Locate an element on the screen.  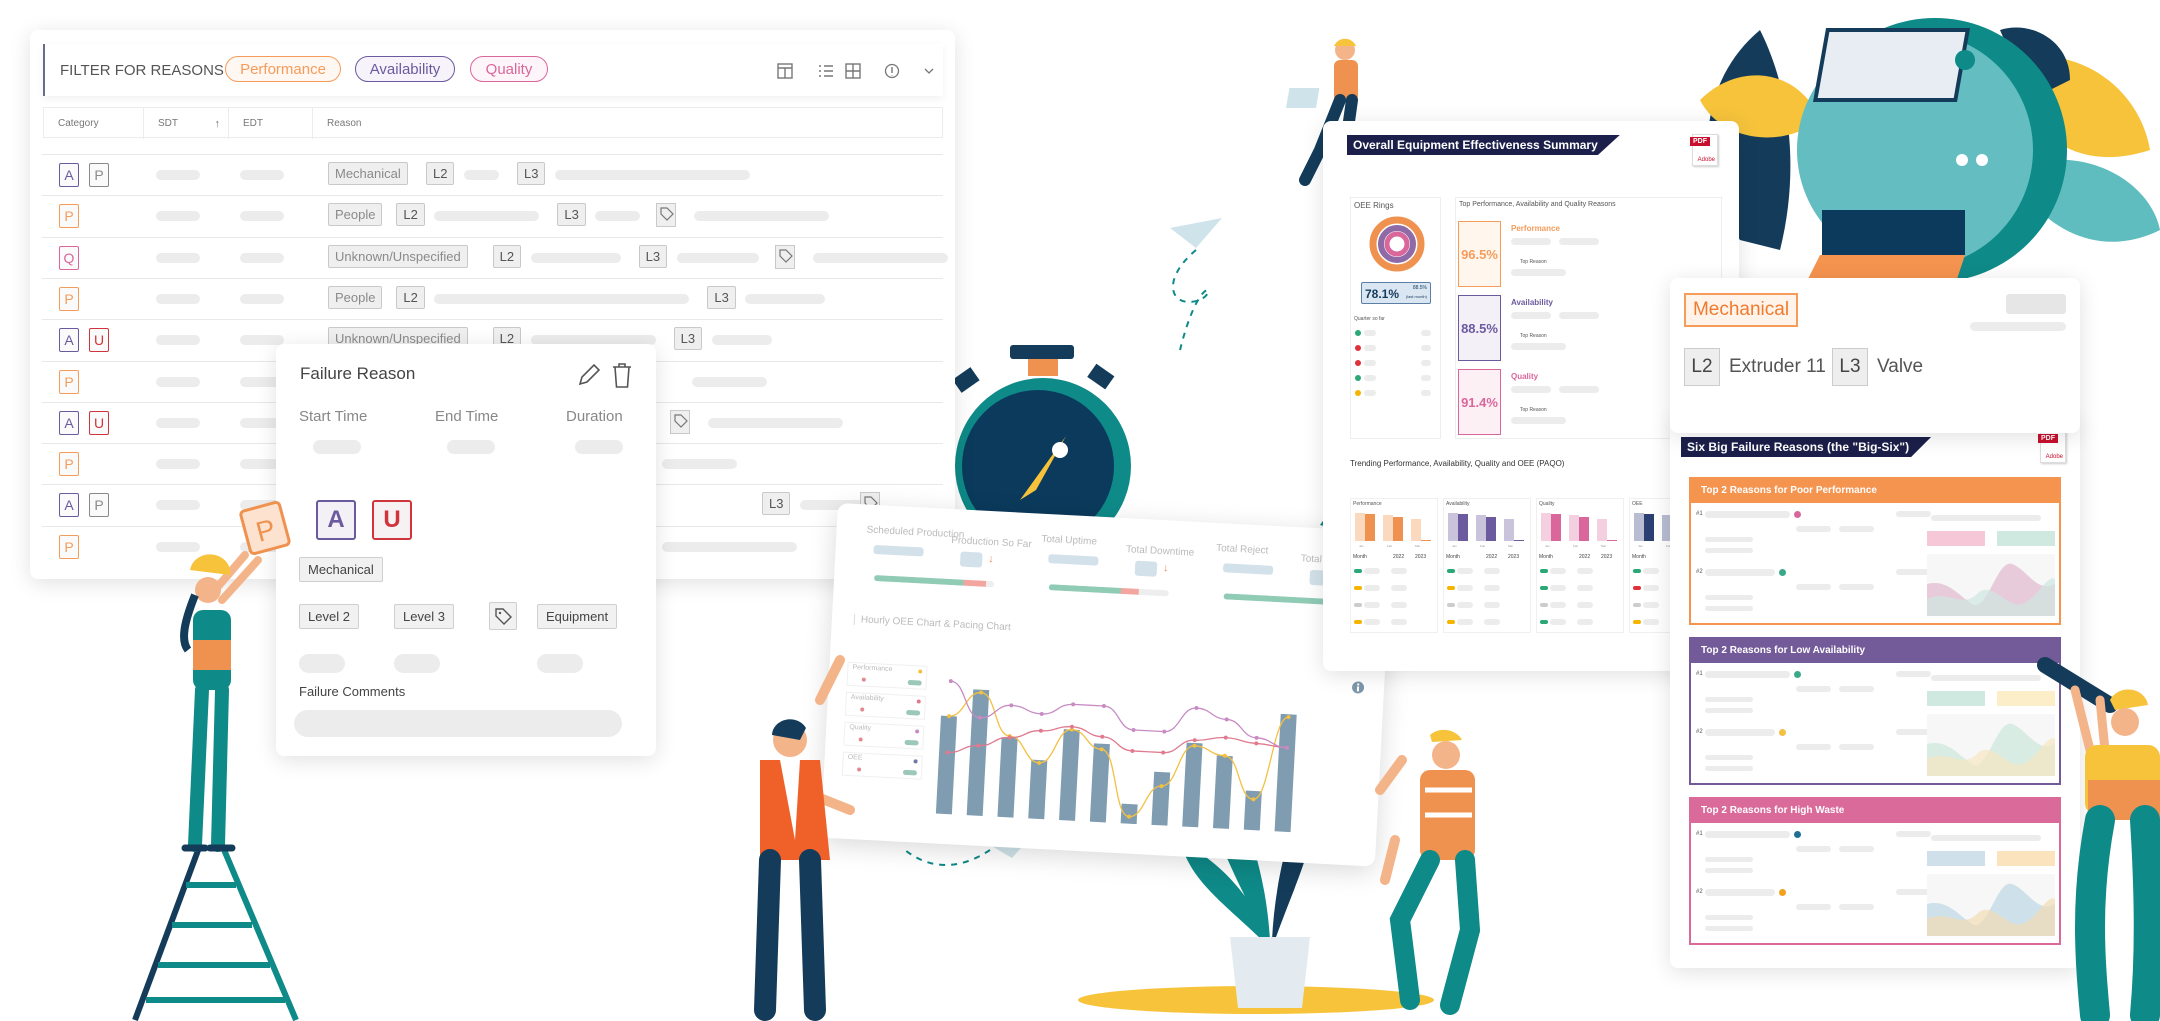
legend-item: Quality is located at coordinates (884, 735).